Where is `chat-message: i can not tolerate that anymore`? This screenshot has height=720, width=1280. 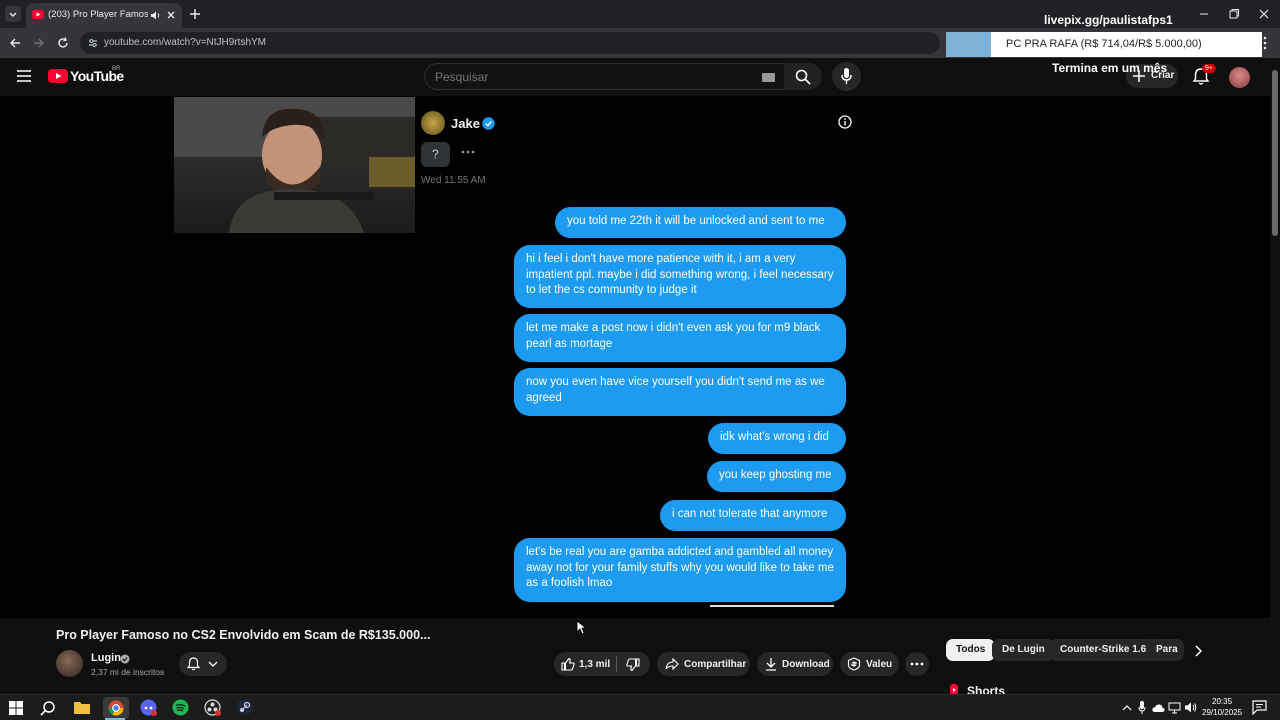
chat-message: i can not tolerate that anymore is located at coordinates (753, 515).